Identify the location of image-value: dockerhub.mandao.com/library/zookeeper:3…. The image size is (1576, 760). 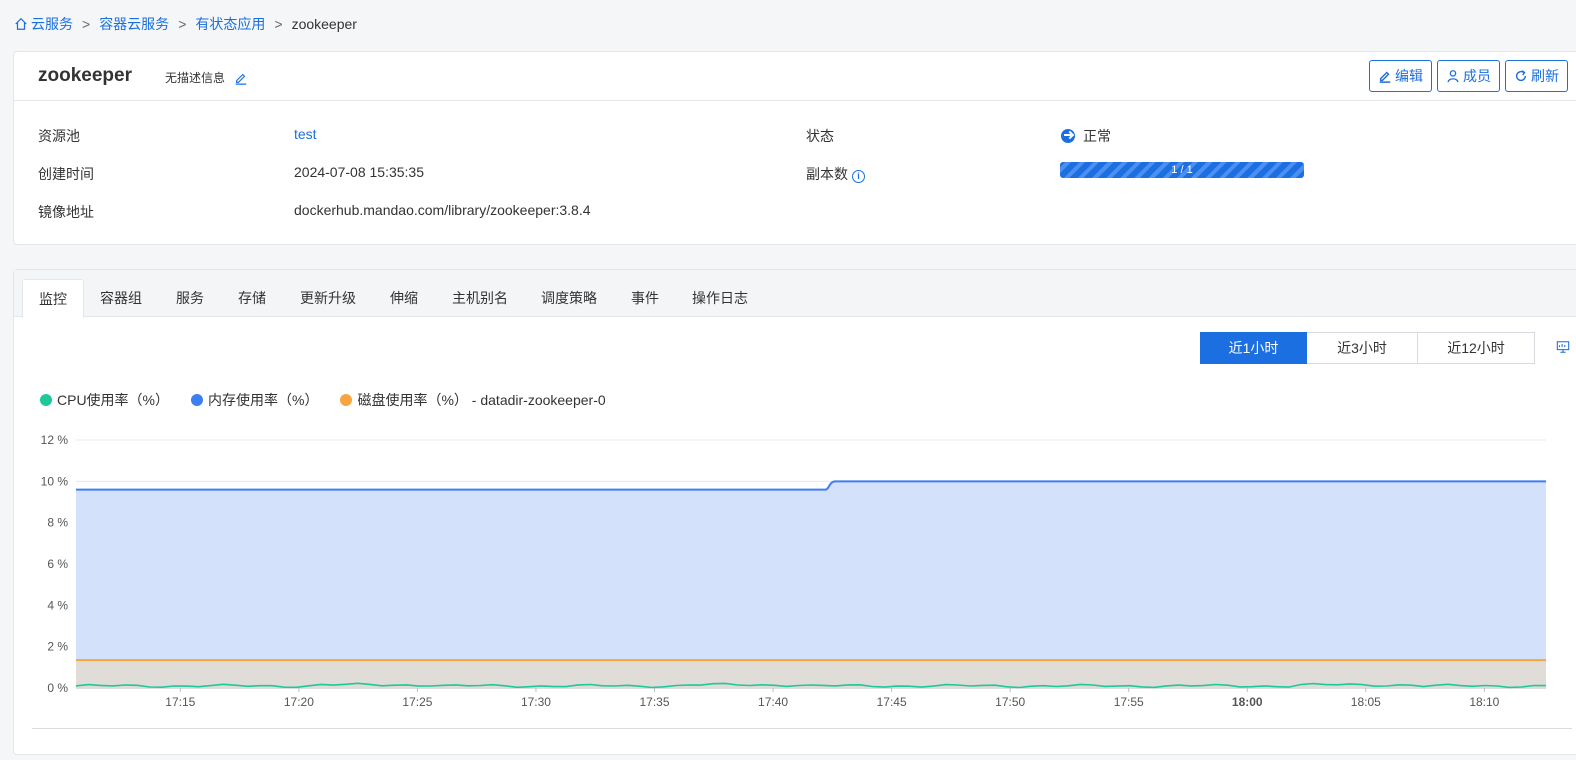
(442, 210).